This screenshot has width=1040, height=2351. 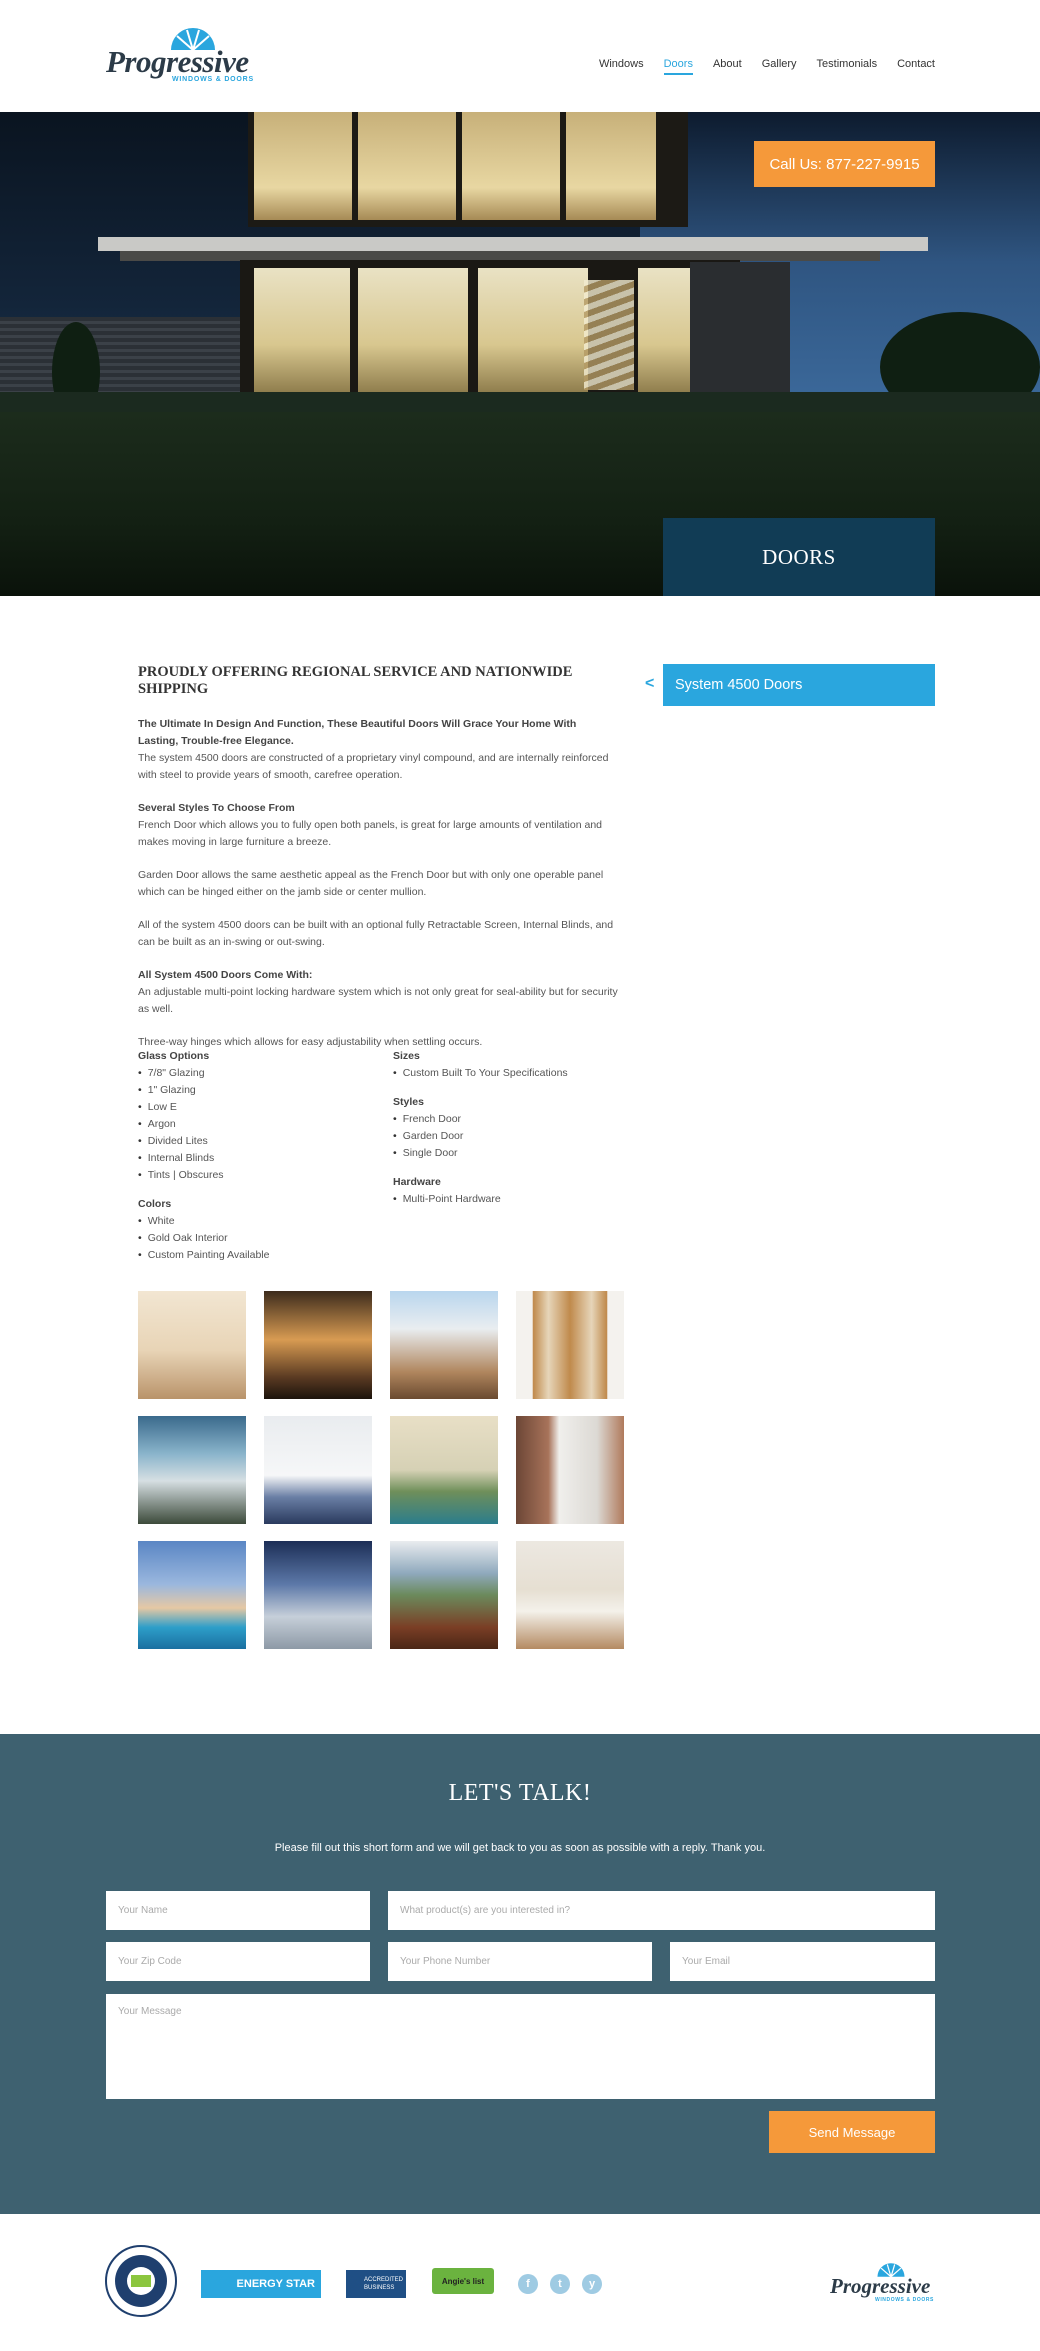 I want to click on product-interest-field, so click(x=661, y=1910).